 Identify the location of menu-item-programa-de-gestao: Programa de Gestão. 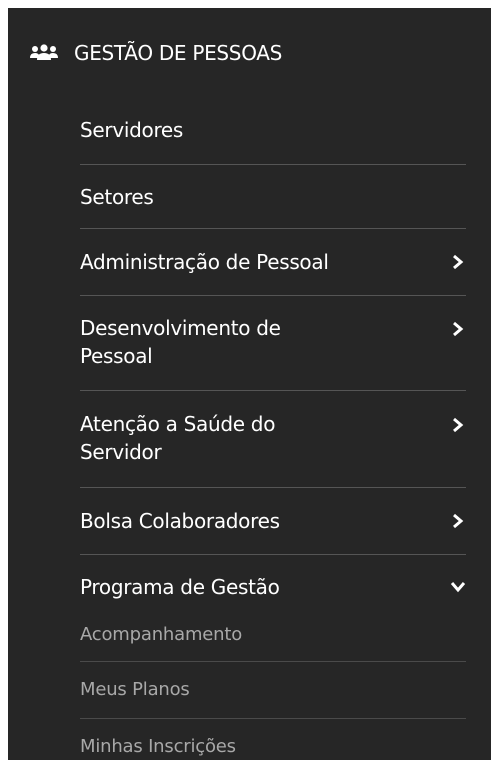
(273, 580).